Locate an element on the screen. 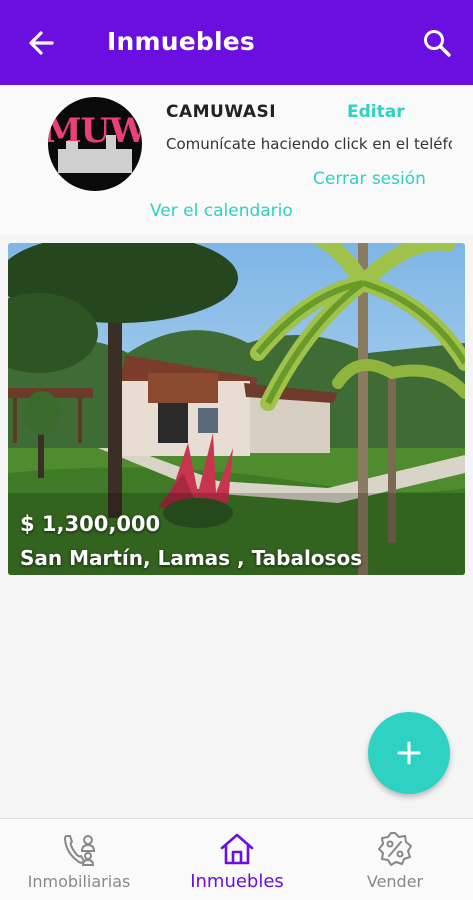 This screenshot has height=900, width=473. listing-location: San Martín, Lamas , Tabalosos is located at coordinates (191, 558).